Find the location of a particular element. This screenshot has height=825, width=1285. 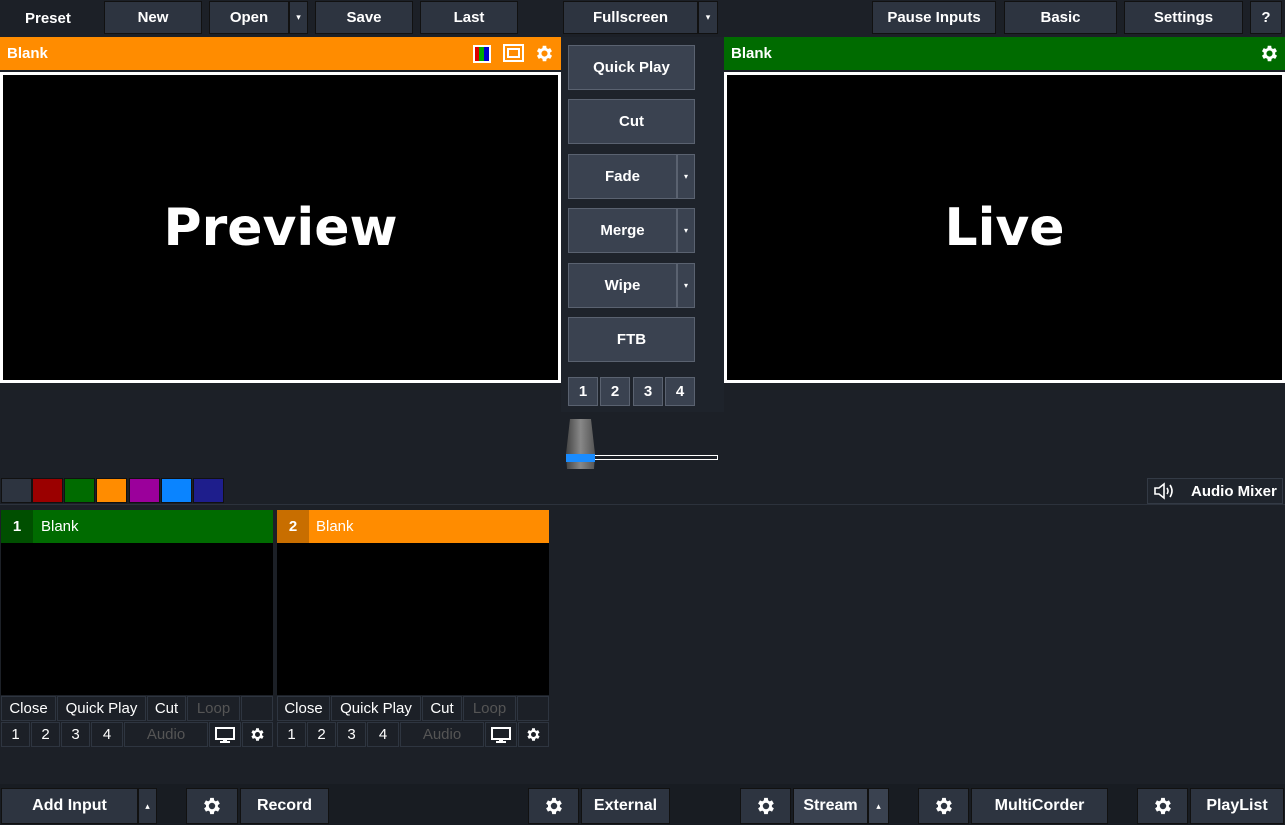

external-button: External is located at coordinates (625, 806).